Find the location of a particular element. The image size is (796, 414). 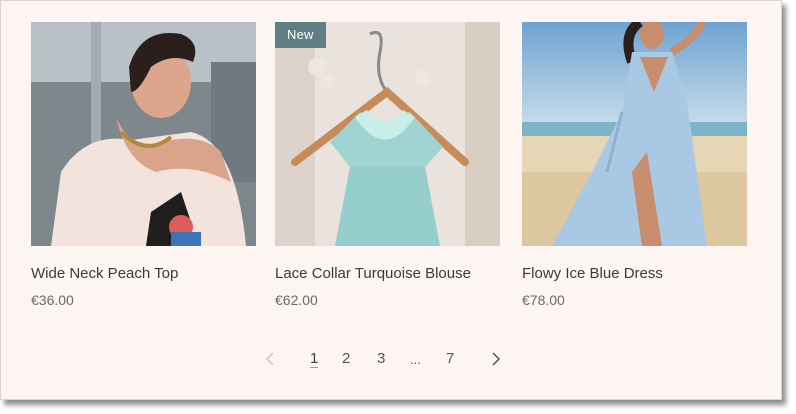

chevron-left-icon is located at coordinates (270, 361).